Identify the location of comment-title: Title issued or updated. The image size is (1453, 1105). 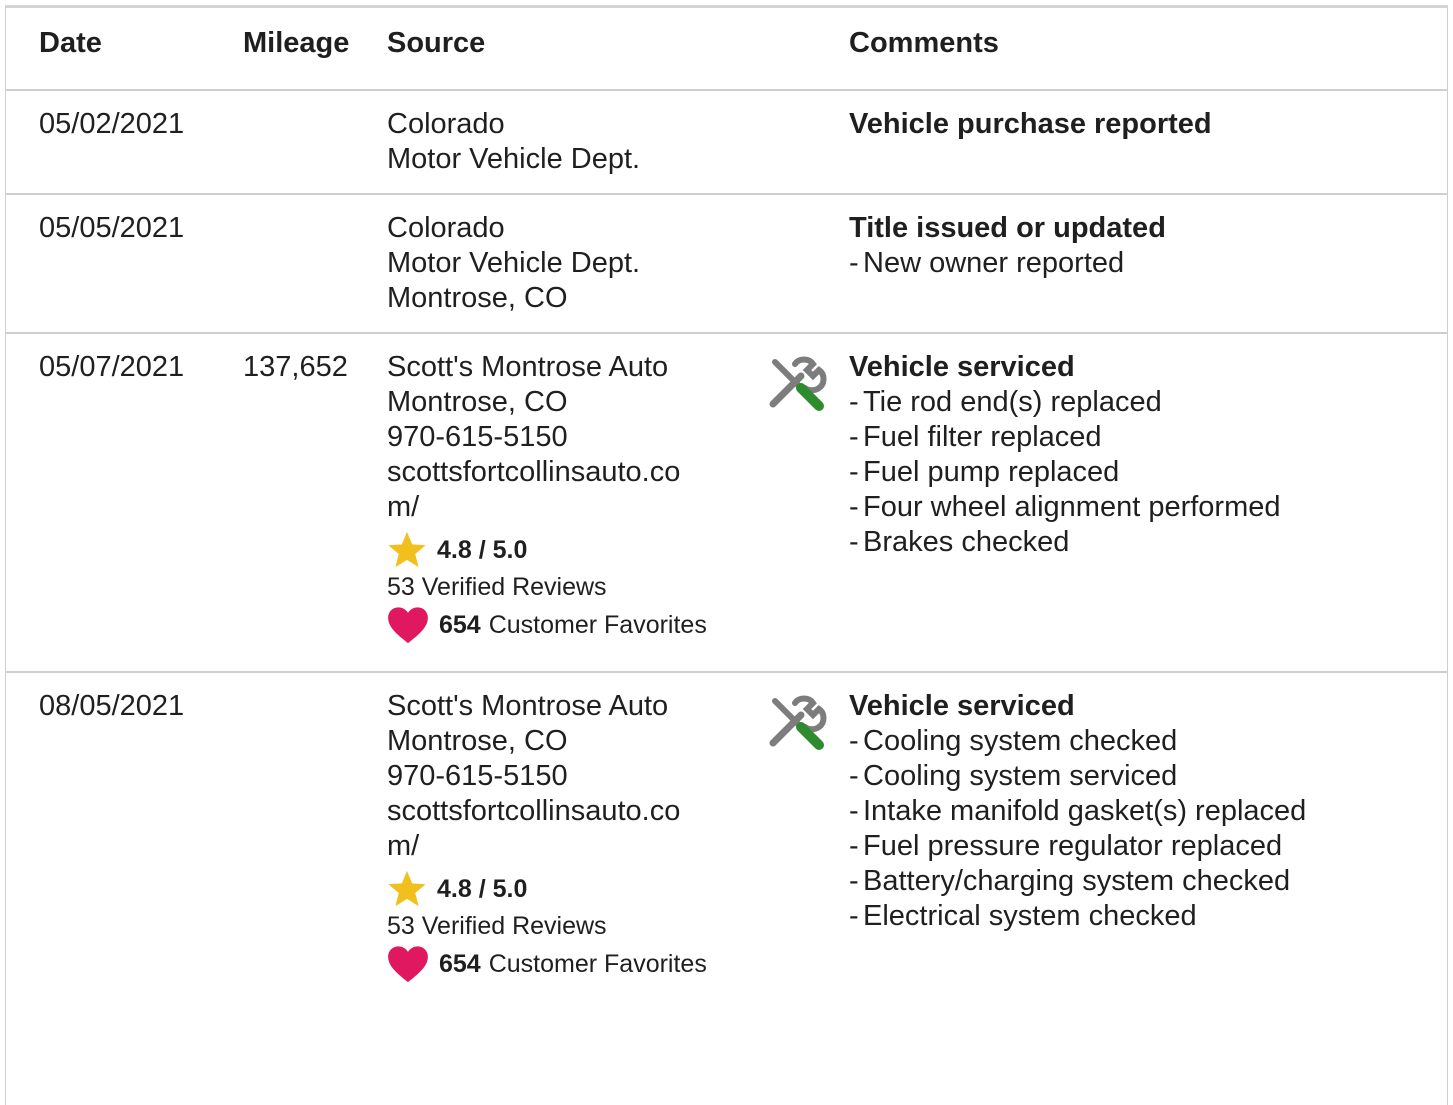
(1007, 228).